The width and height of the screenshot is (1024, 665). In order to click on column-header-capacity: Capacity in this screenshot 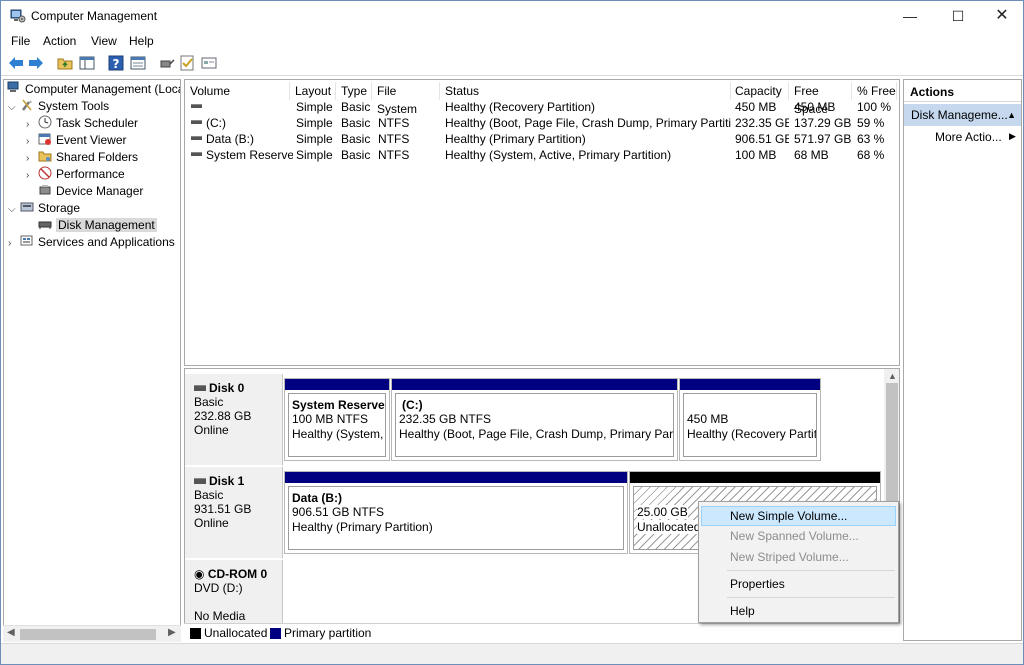, I will do `click(760, 91)`.